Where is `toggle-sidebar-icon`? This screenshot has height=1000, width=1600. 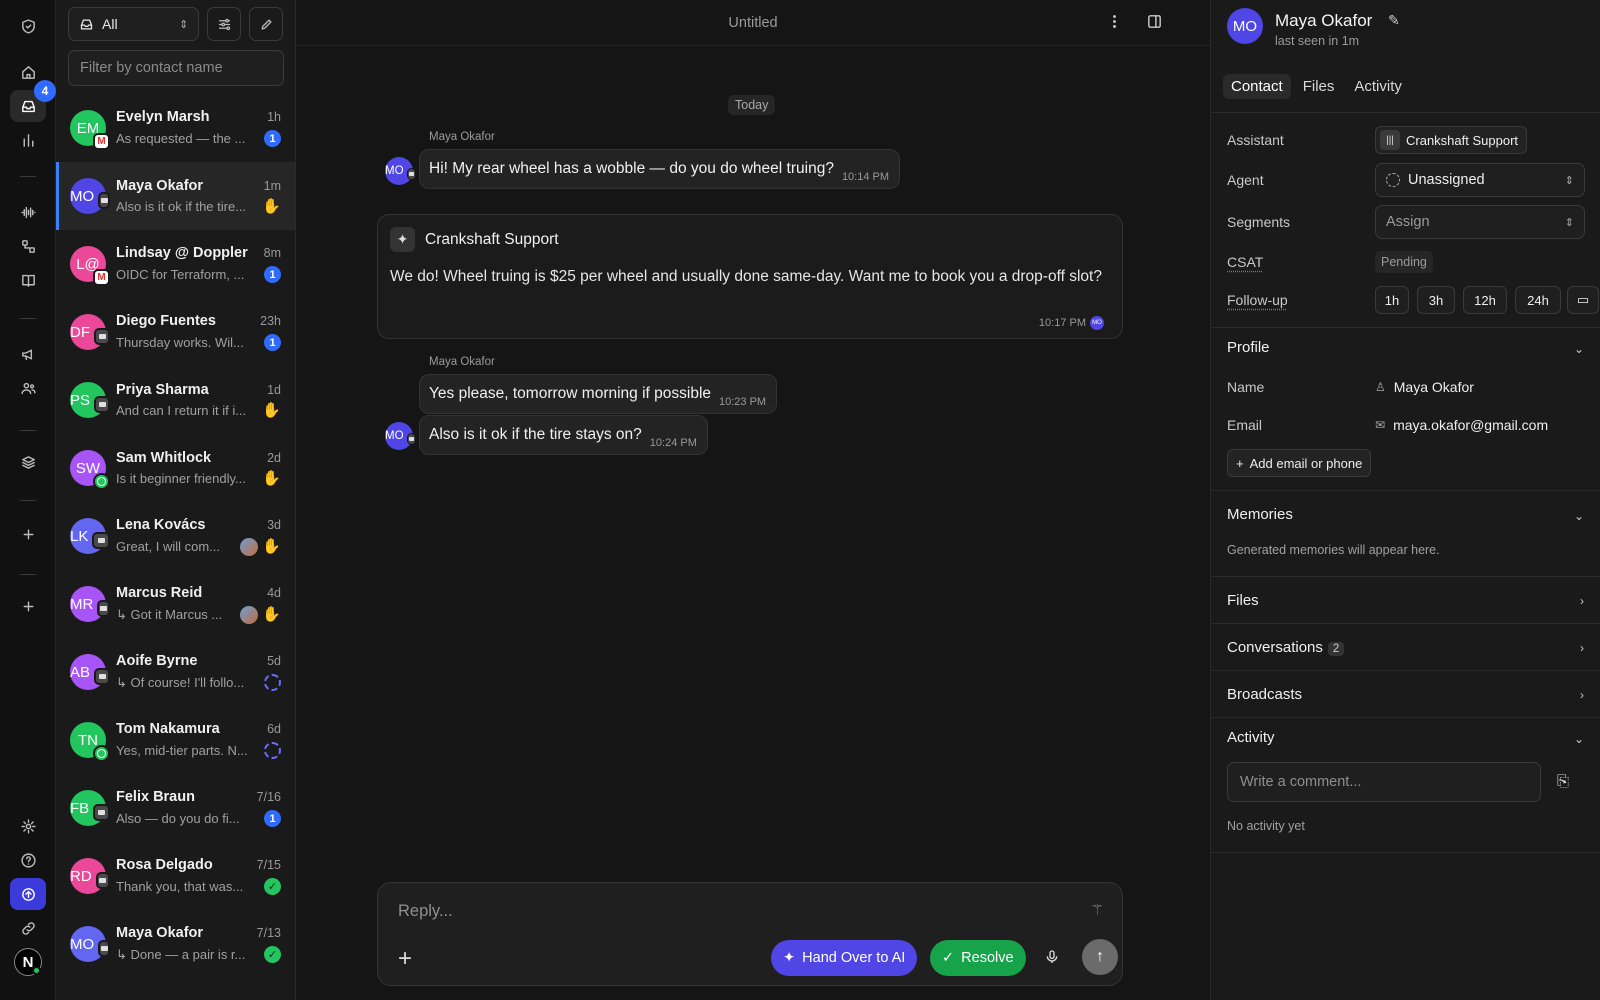 toggle-sidebar-icon is located at coordinates (1154, 23).